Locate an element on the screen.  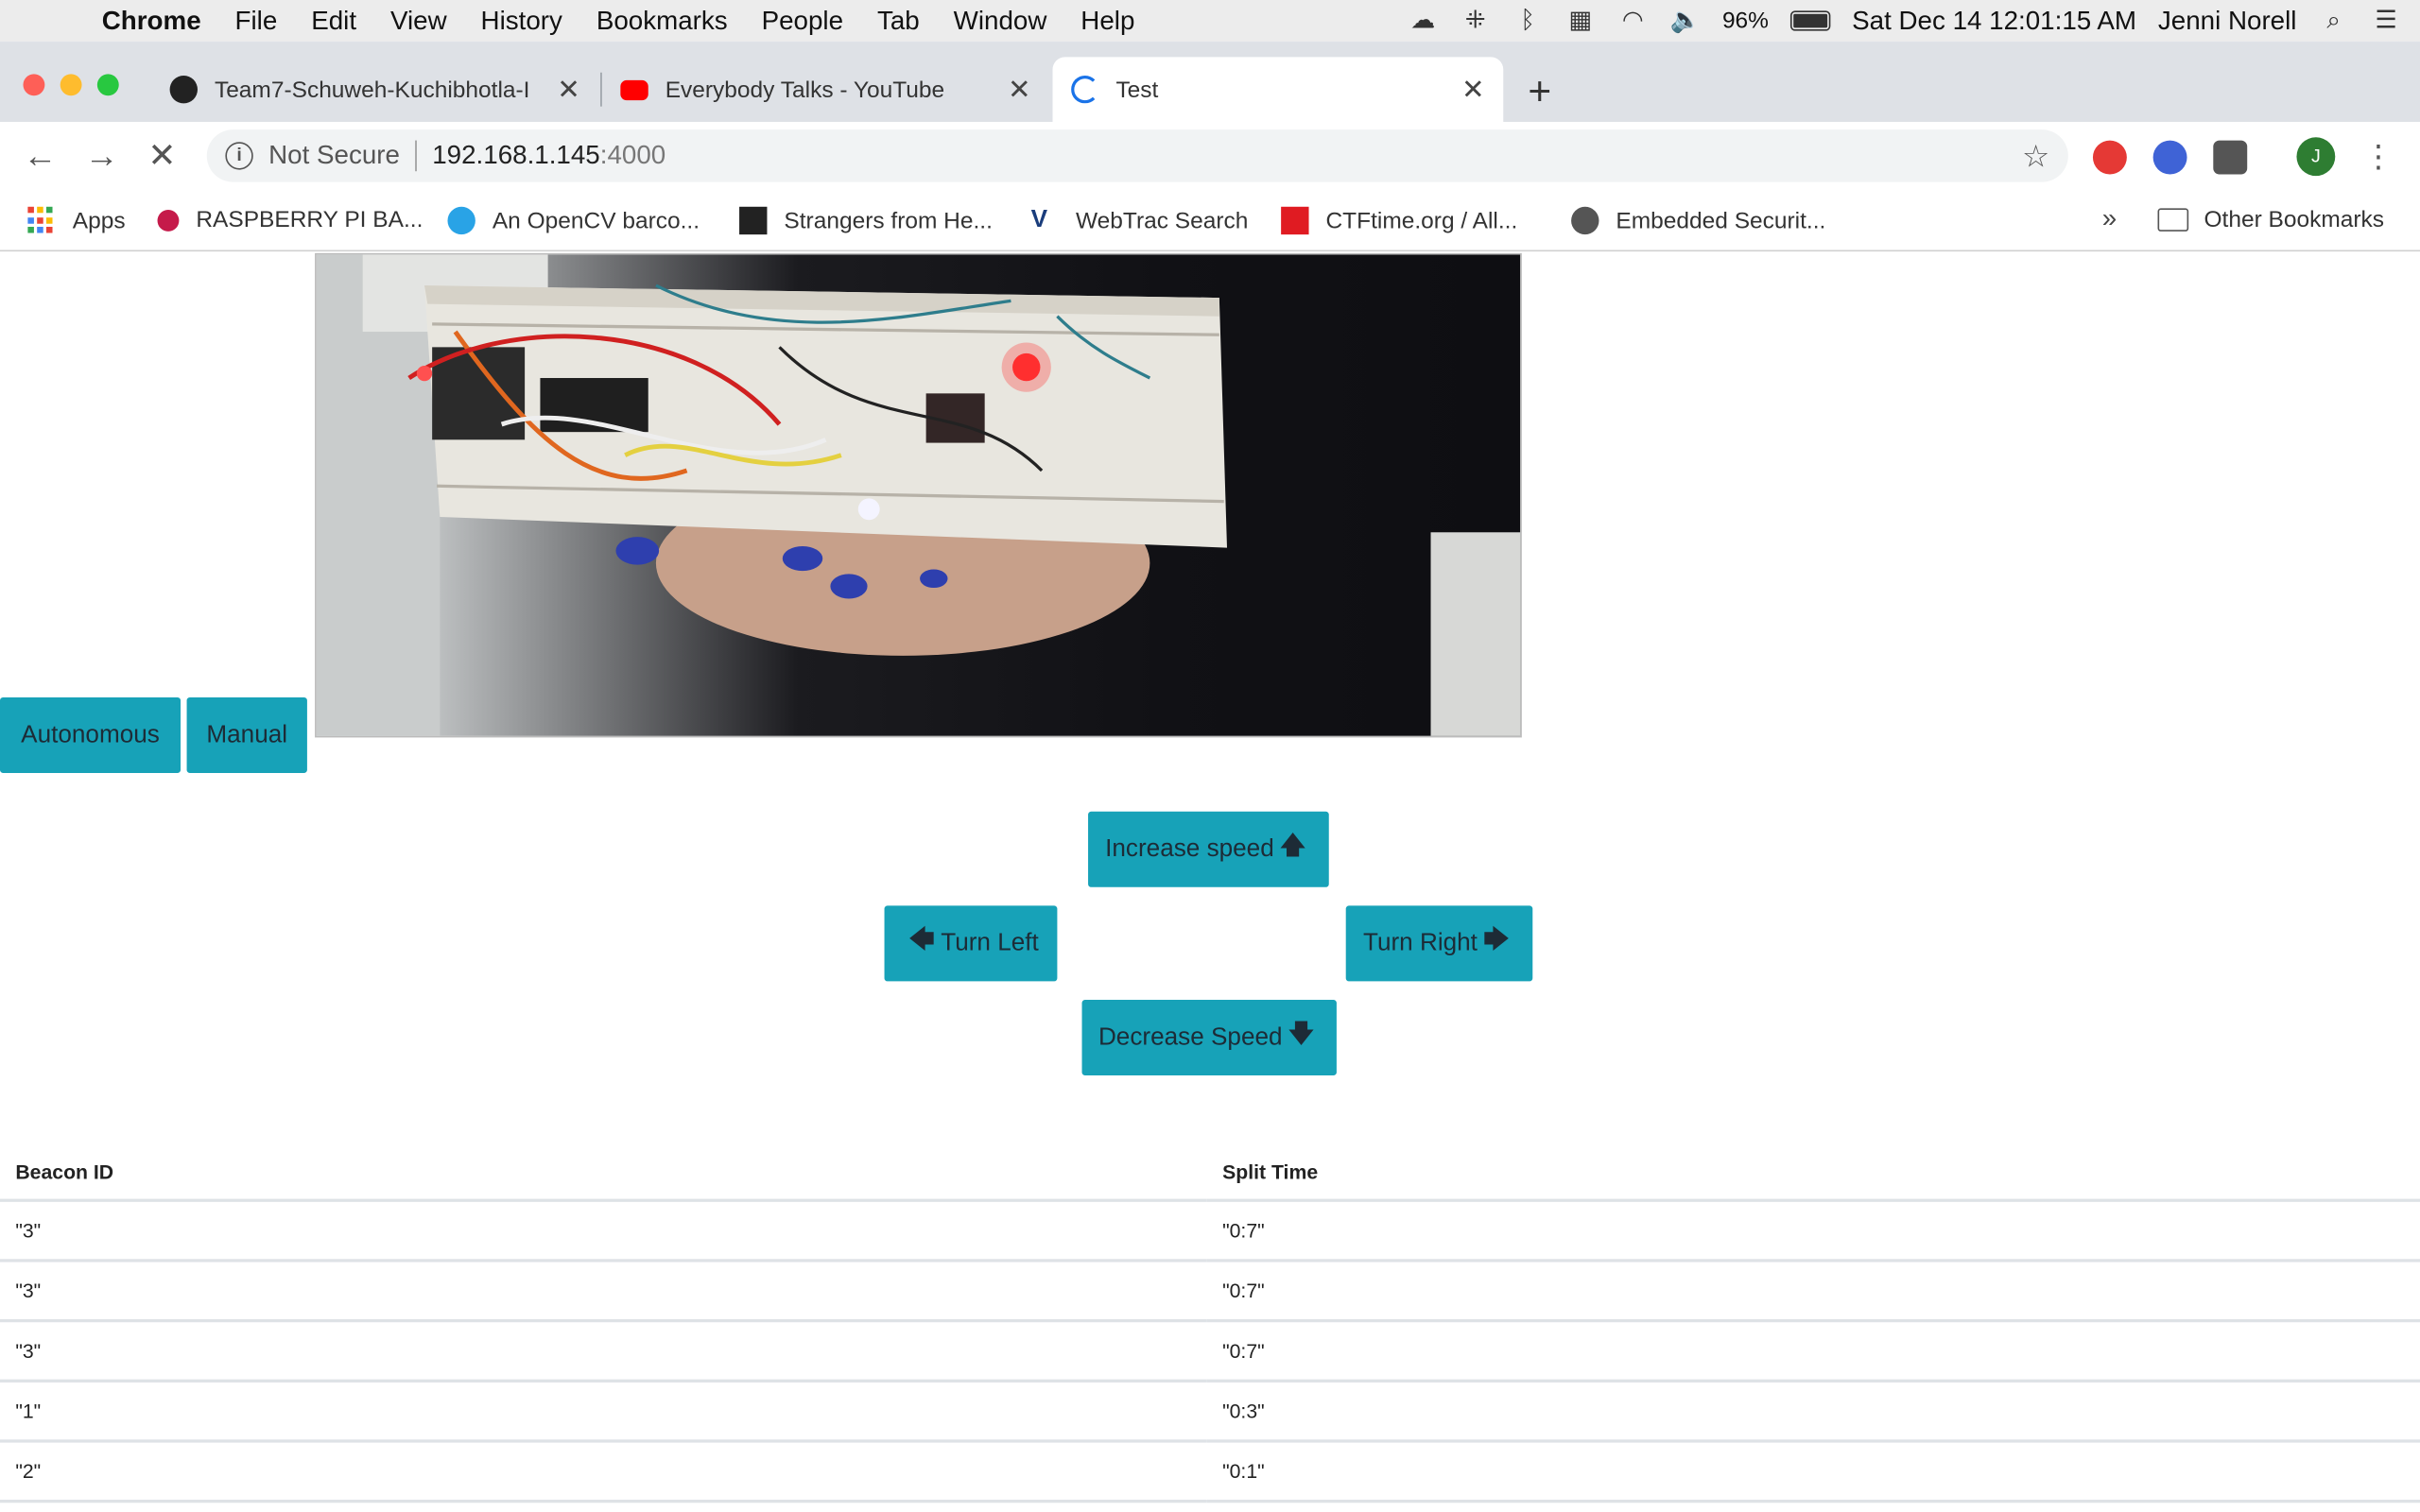
clock: Sat Dec 14 12:01:15 AM is located at coordinates (1994, 21).